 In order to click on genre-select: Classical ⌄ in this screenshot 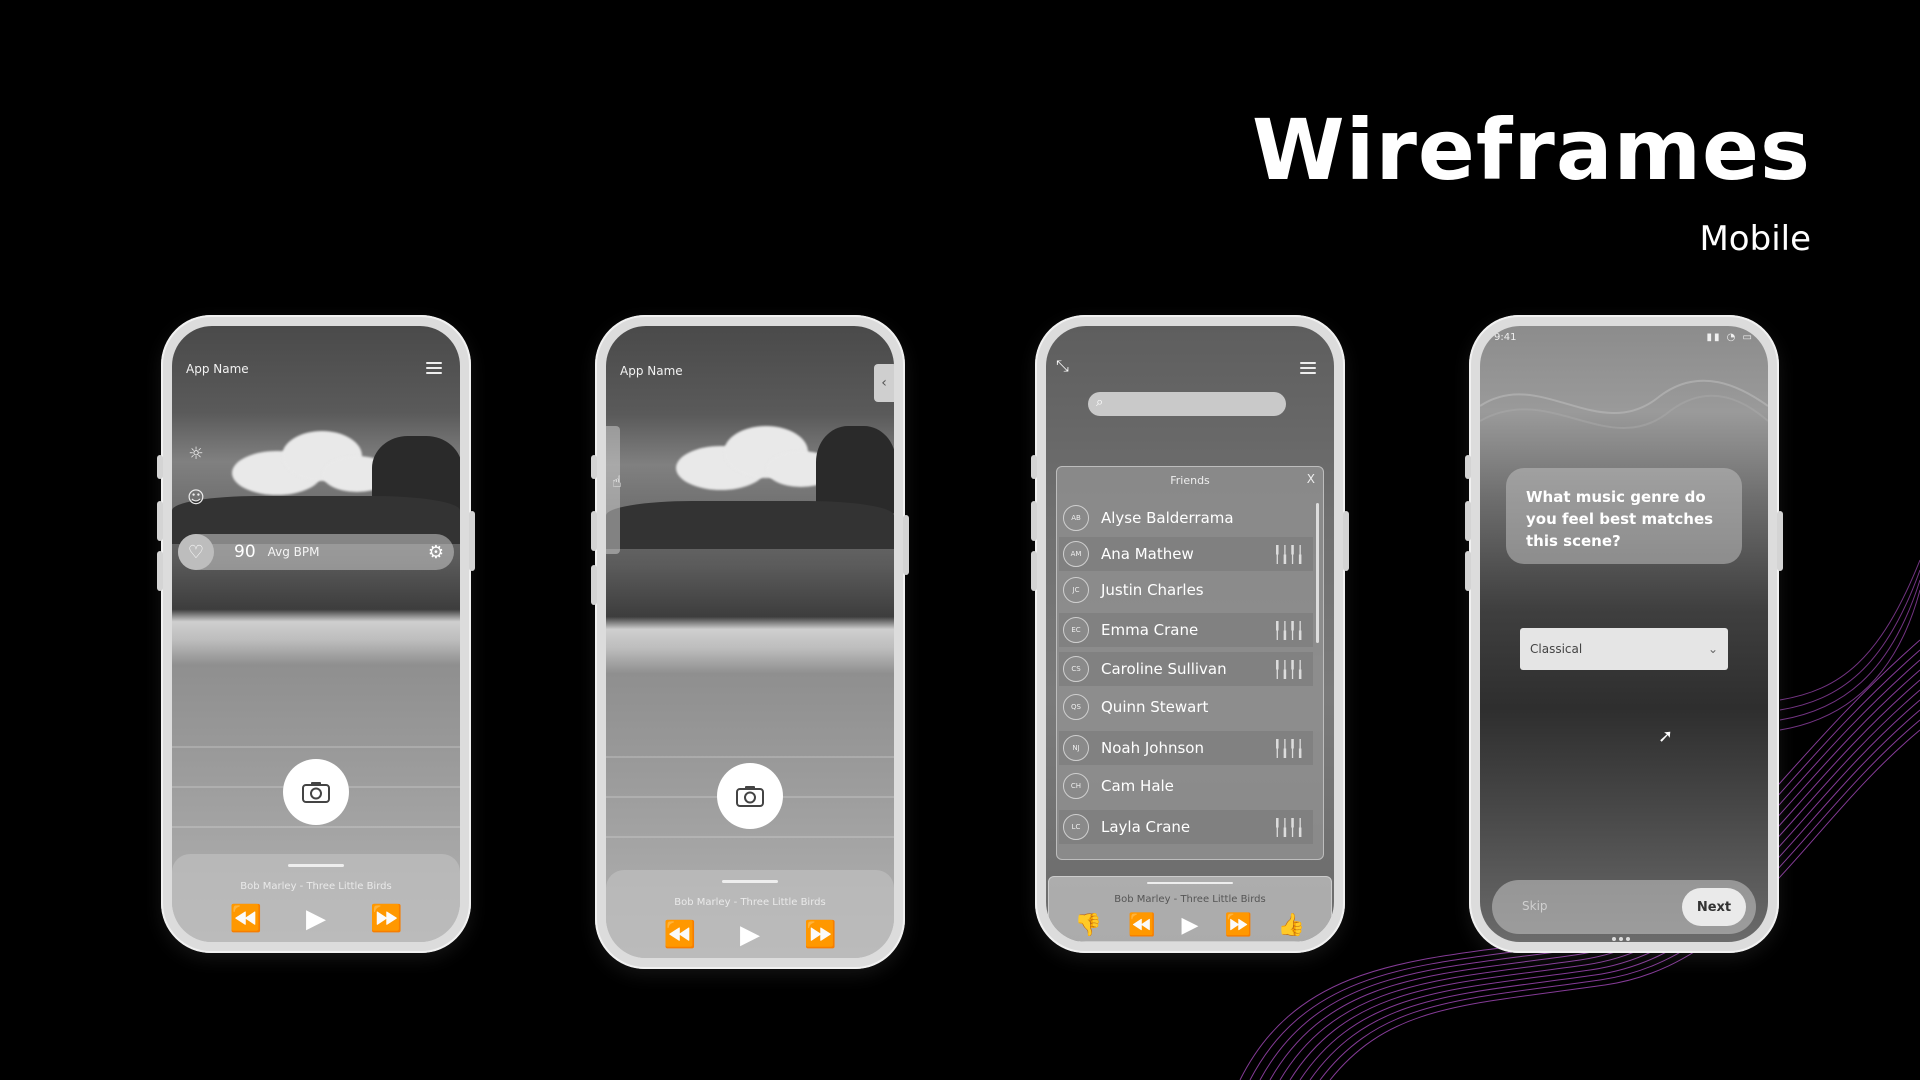, I will do `click(1624, 649)`.